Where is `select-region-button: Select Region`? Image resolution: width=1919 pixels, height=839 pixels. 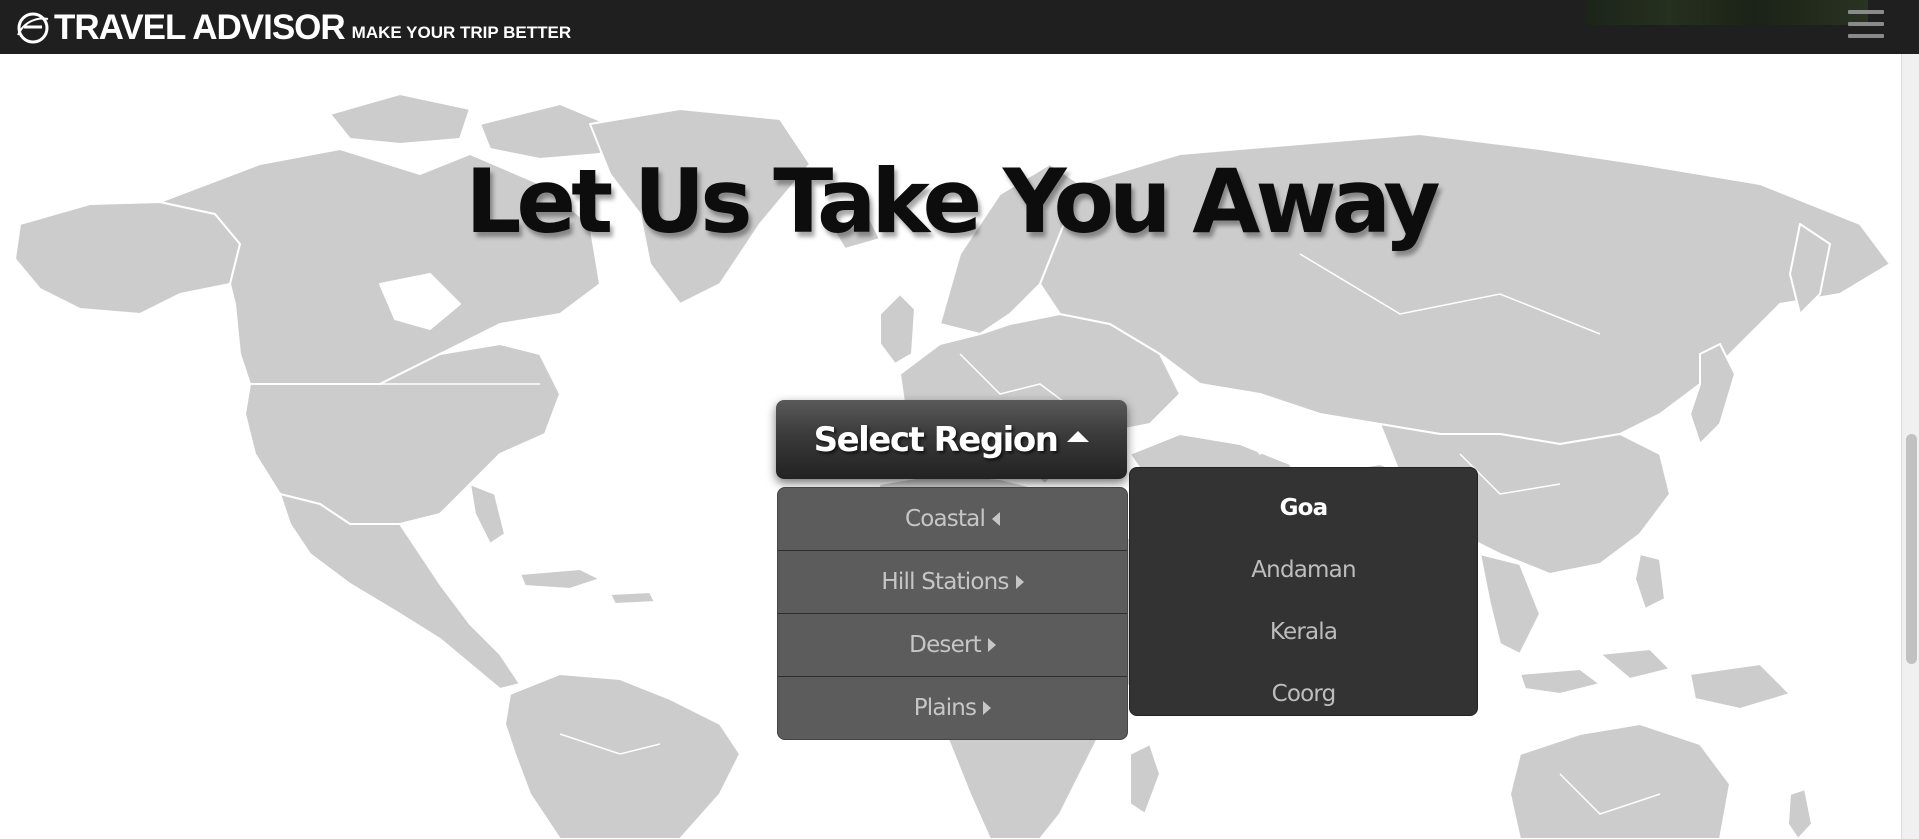 select-region-button: Select Region is located at coordinates (951, 439).